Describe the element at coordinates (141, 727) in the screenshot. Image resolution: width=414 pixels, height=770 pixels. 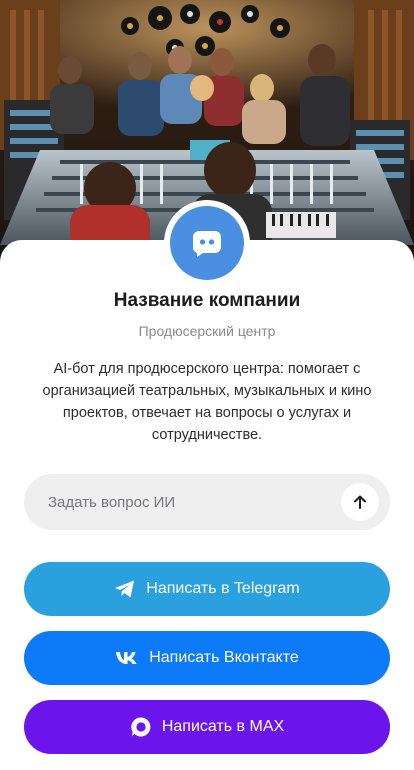
I see `max-icon` at that location.